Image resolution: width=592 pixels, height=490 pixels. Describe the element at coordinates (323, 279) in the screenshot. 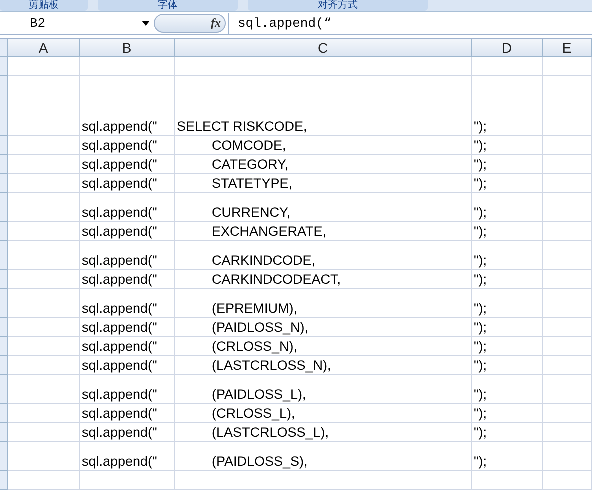

I see `table-cell: CARKINDCODEACT,` at that location.